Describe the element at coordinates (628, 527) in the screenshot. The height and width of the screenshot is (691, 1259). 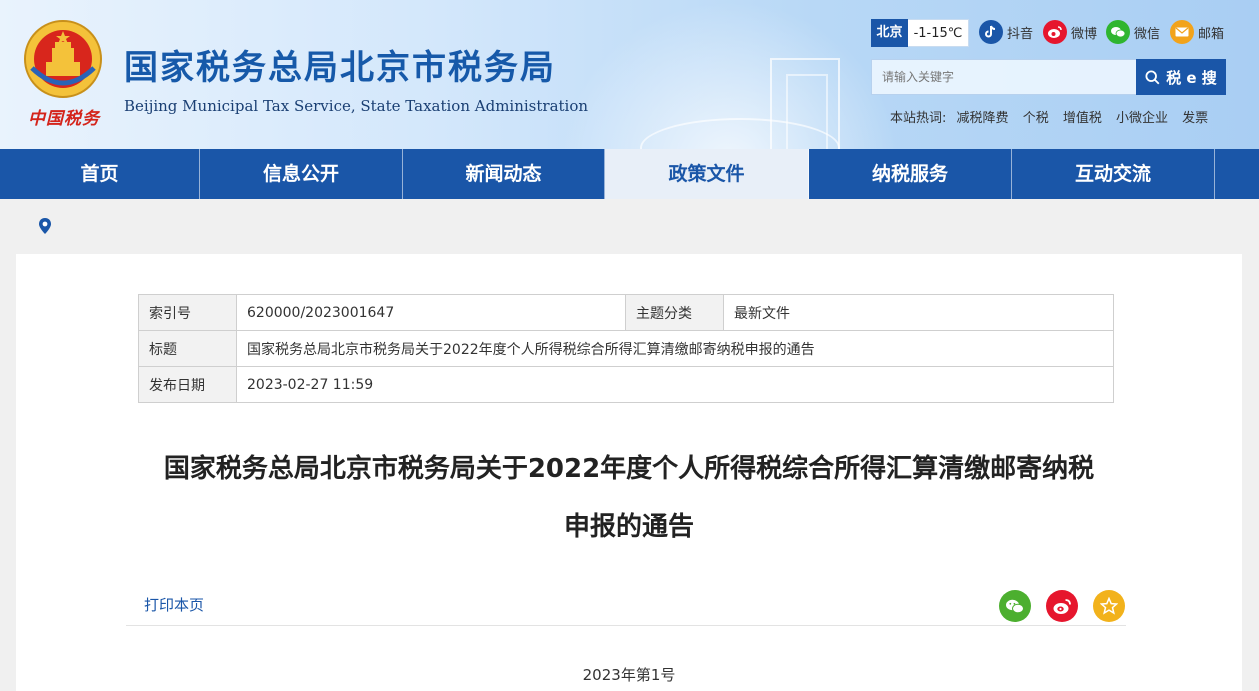
I see `article-title-line: 申报的通告` at that location.